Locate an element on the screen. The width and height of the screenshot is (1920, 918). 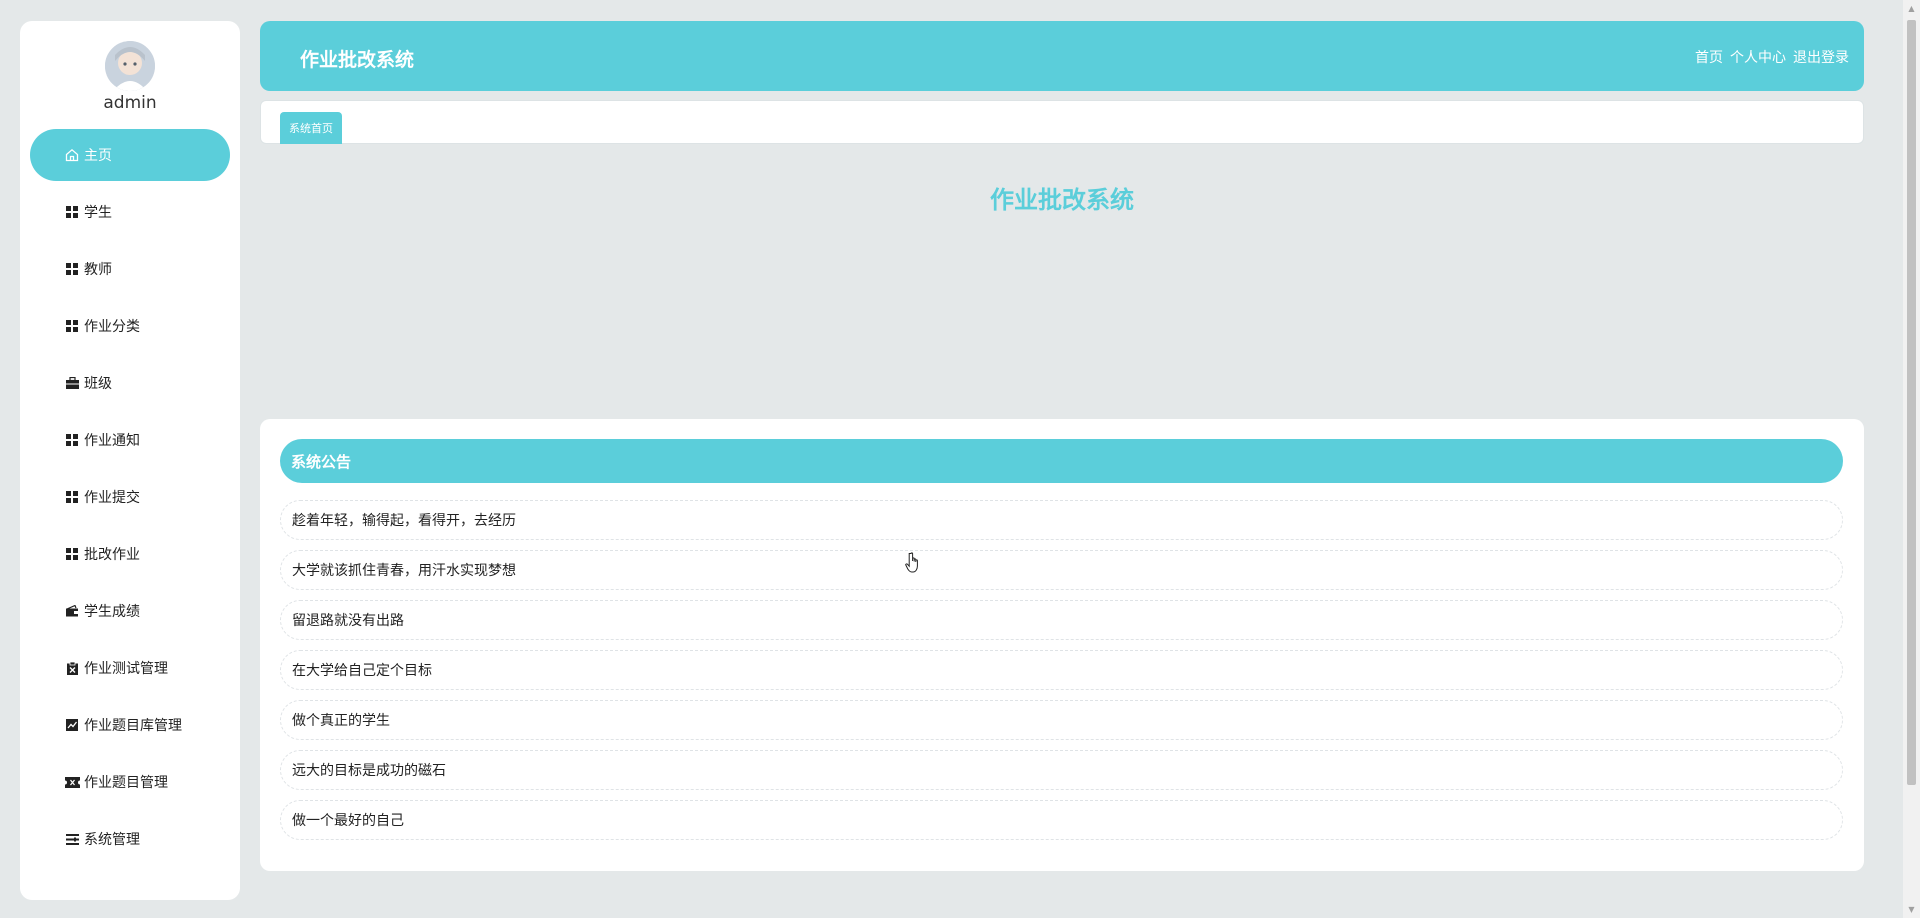
sidebar-item-grade-homework: 批改作业 is located at coordinates (130, 554).